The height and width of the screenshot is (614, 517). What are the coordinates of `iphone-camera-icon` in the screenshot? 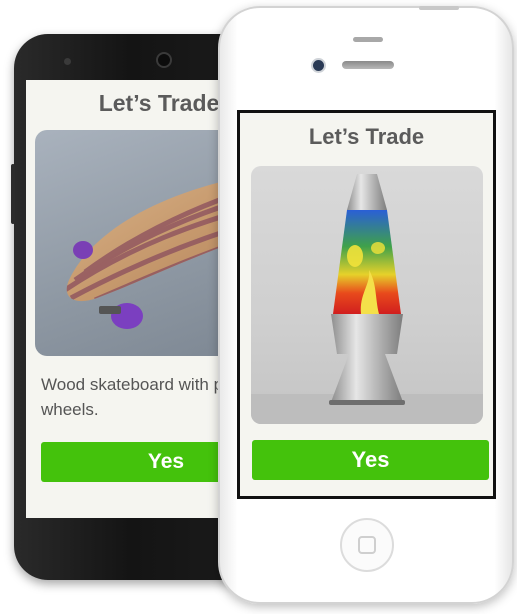 It's located at (318, 65).